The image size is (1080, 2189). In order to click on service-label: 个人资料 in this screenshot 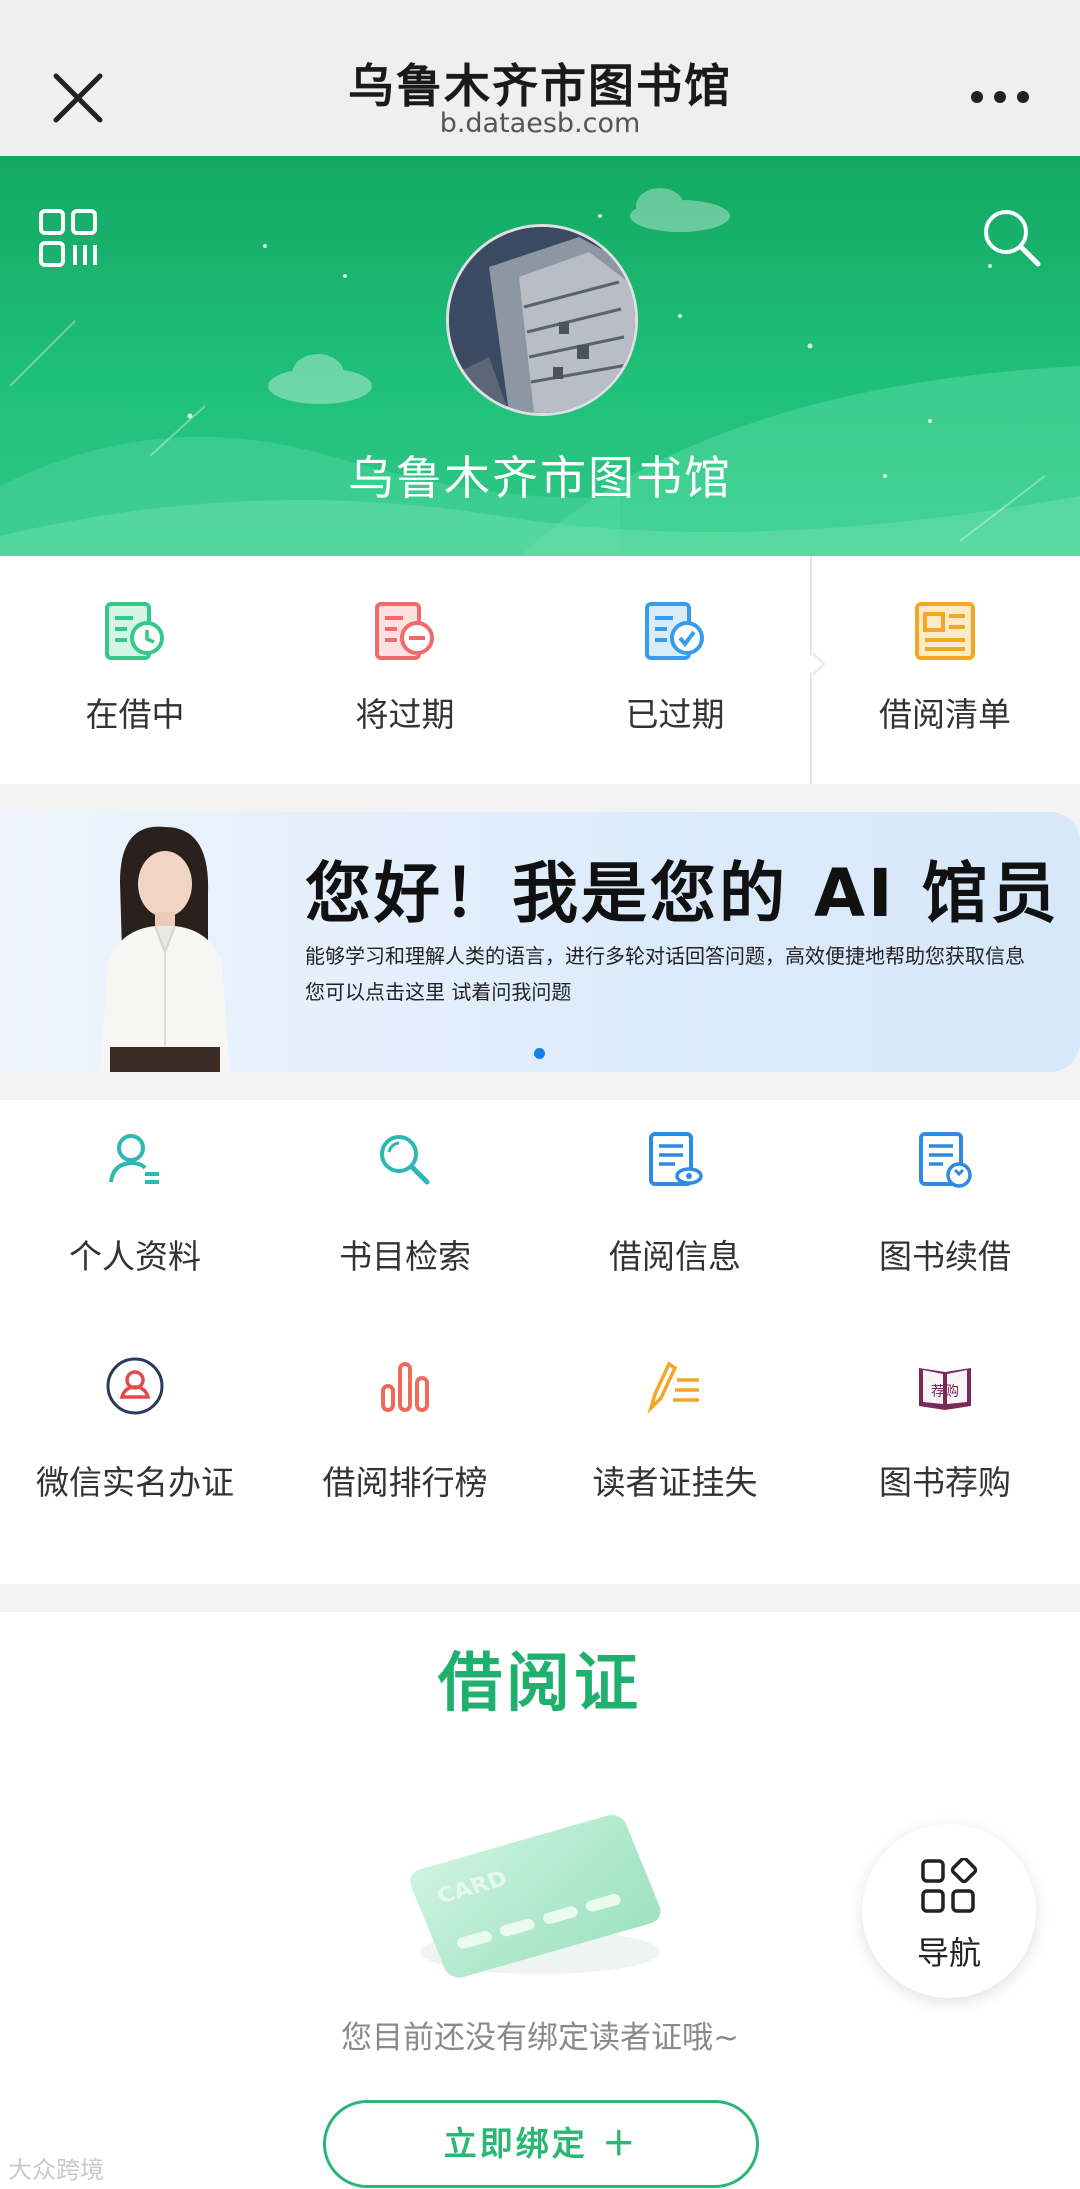, I will do `click(135, 1256)`.